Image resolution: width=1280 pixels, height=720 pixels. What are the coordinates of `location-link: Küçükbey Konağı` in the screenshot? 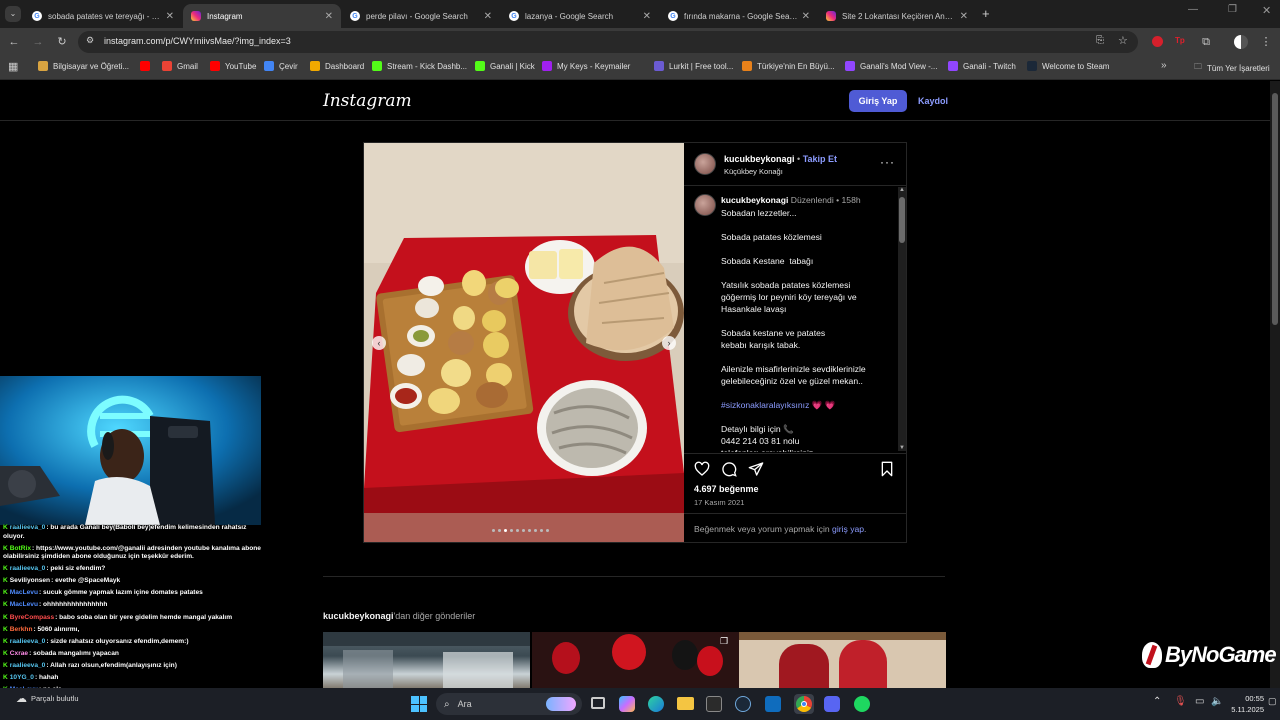 It's located at (753, 171).